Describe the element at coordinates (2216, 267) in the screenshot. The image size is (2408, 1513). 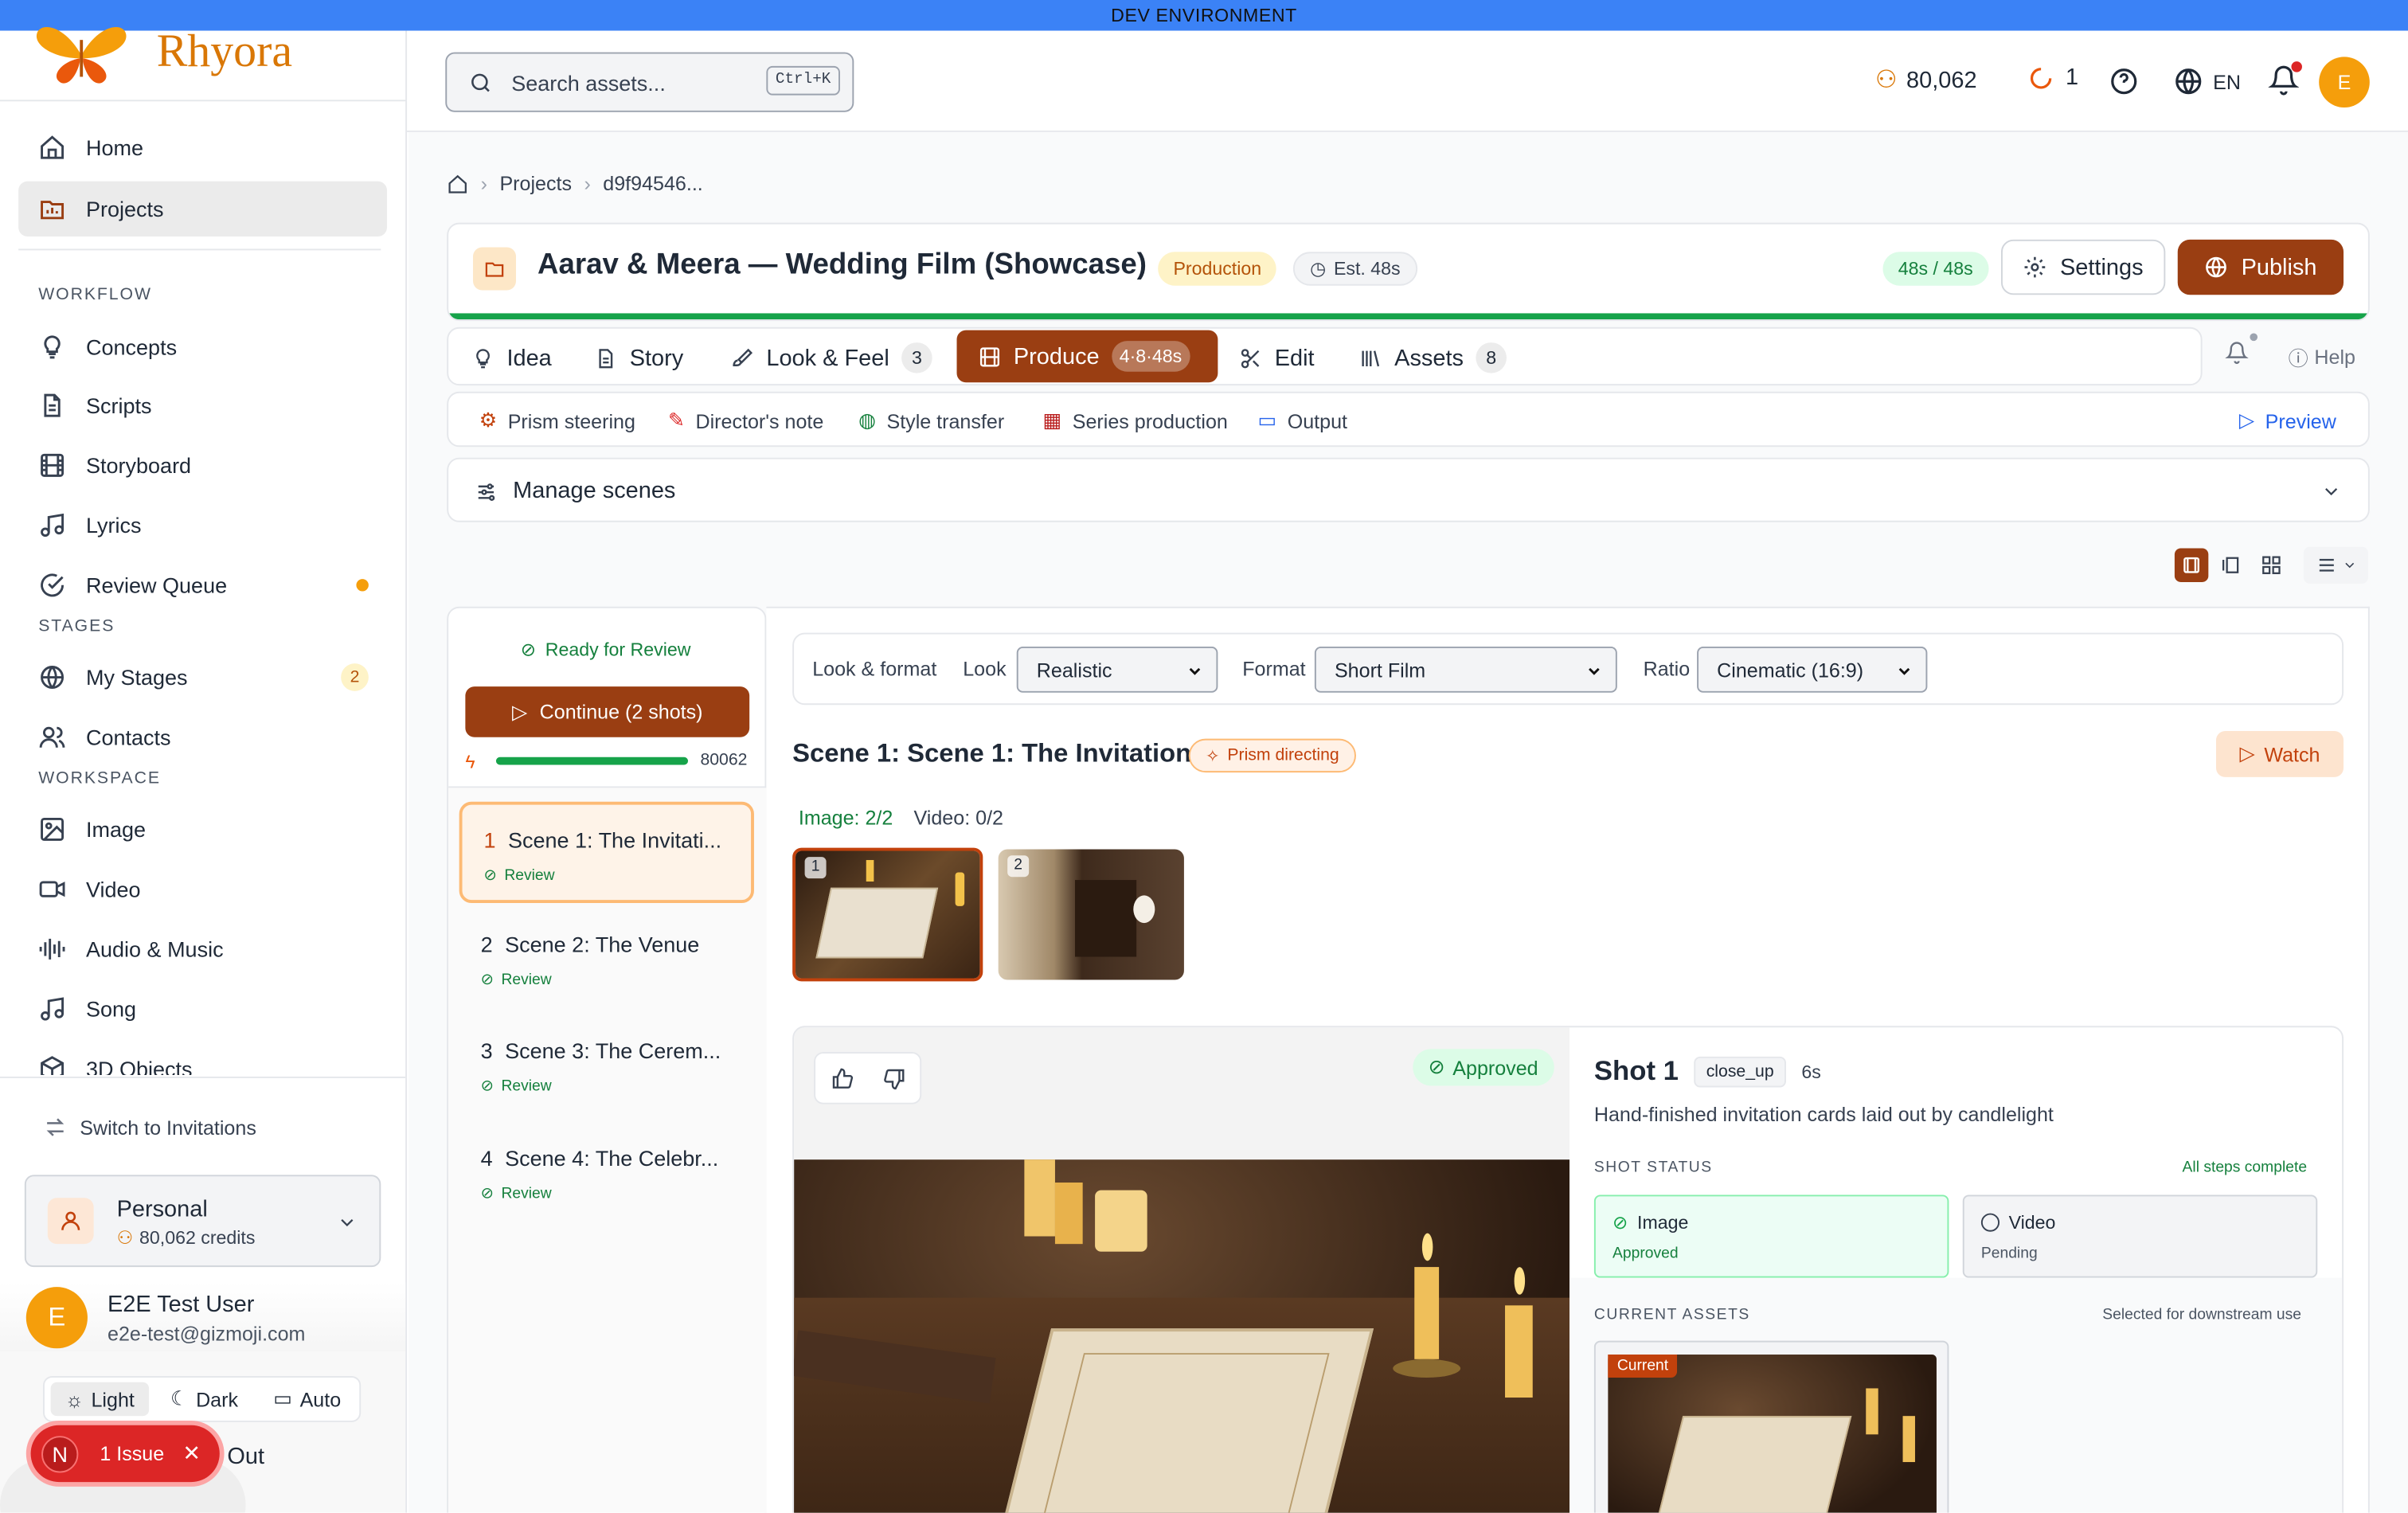
I see `globe-icon` at that location.